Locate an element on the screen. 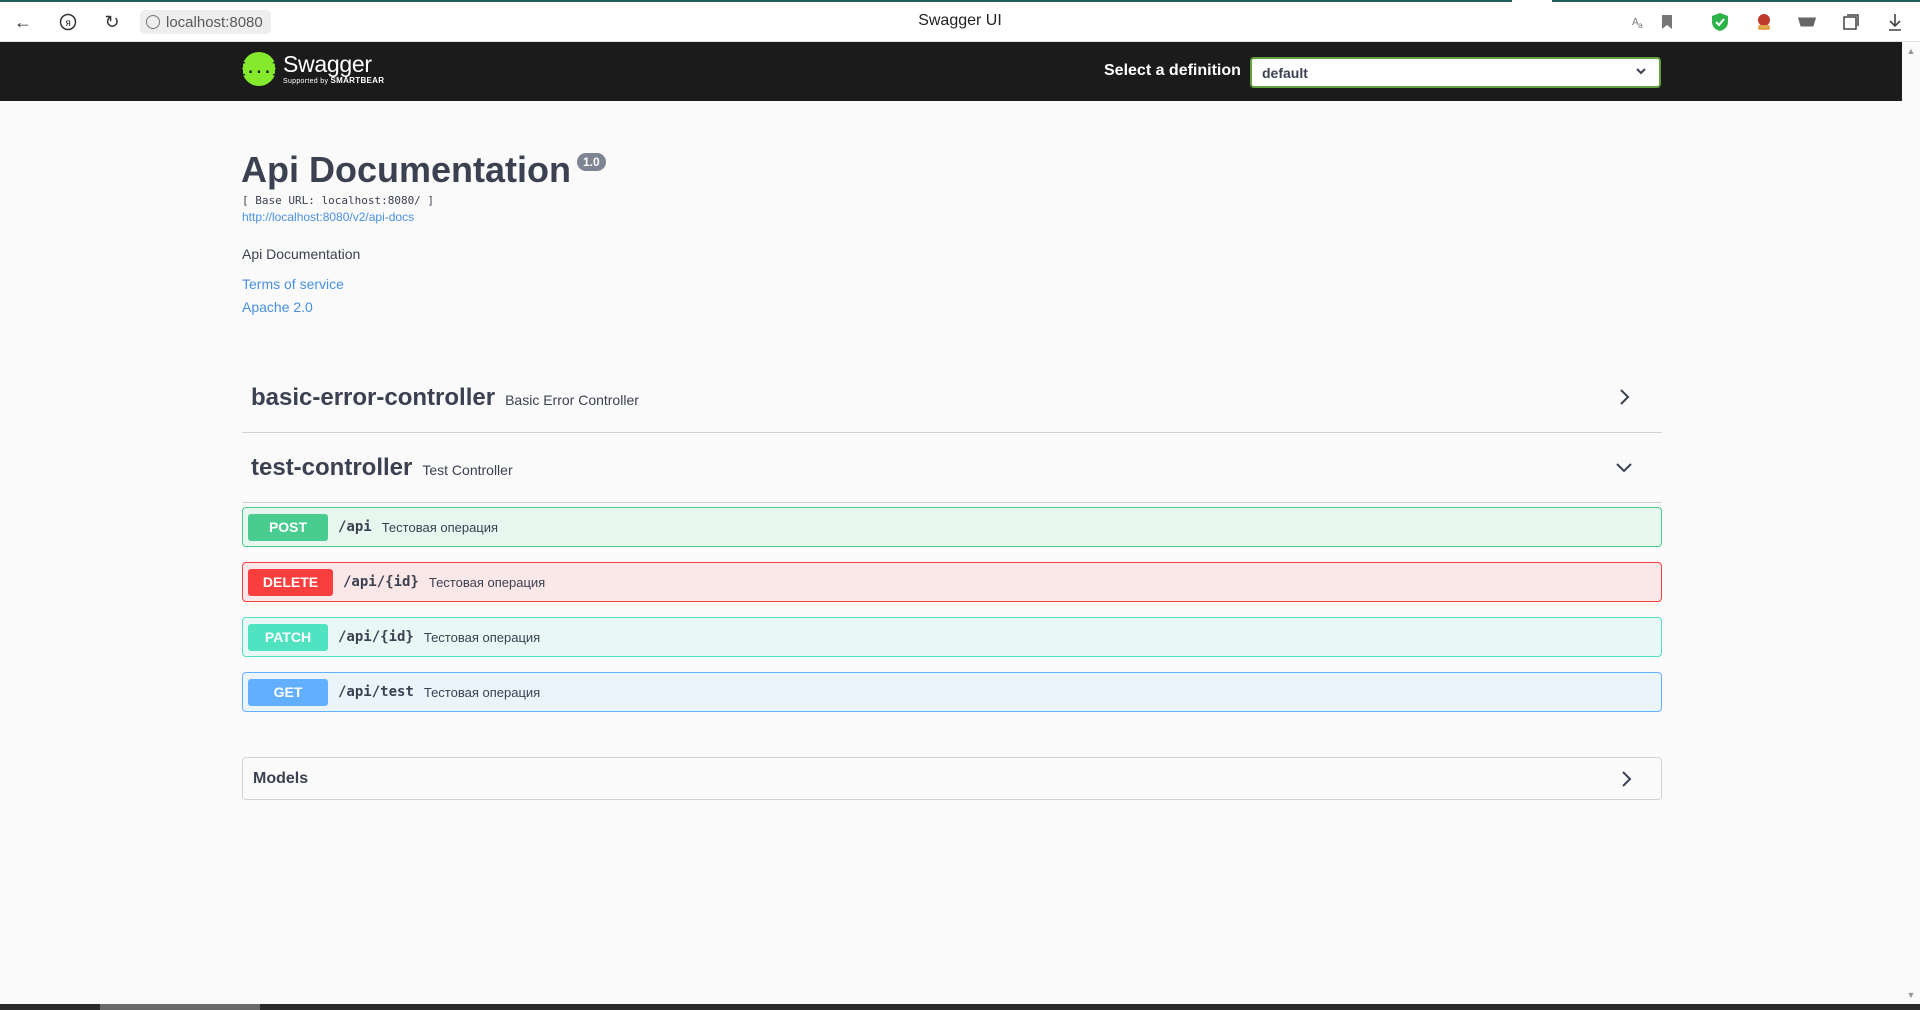 The height and width of the screenshot is (1010, 1920). tag-description: Test Controller is located at coordinates (467, 469).